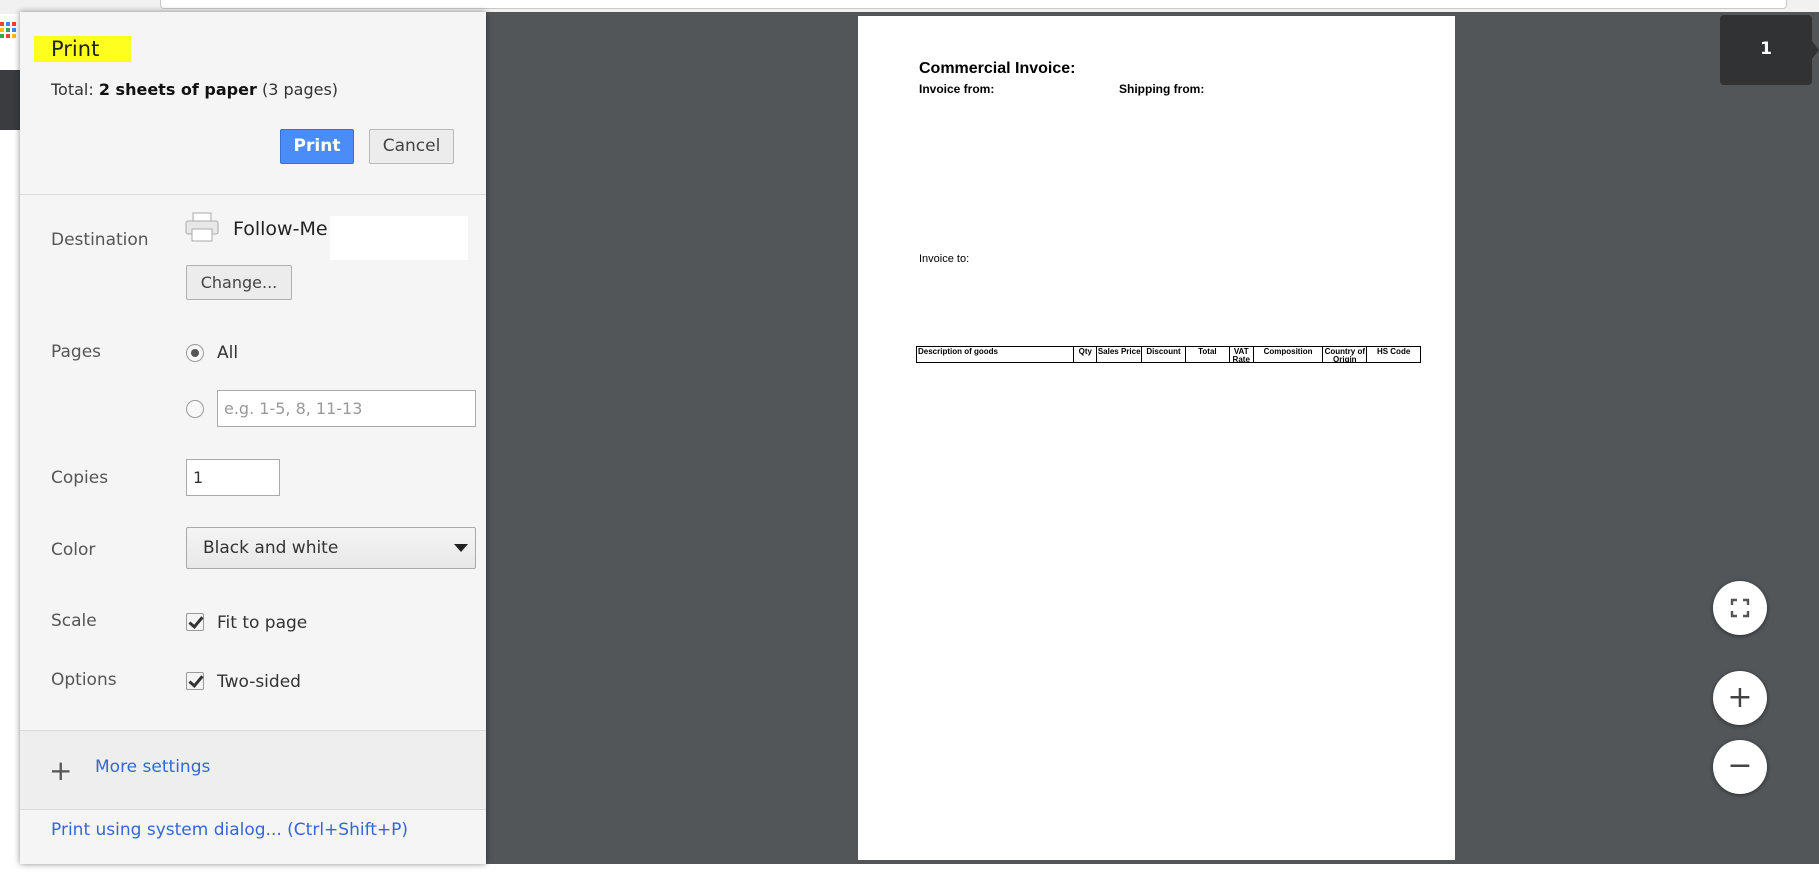 This screenshot has width=1819, height=874. I want to click on copies-label: Copies, so click(80, 478).